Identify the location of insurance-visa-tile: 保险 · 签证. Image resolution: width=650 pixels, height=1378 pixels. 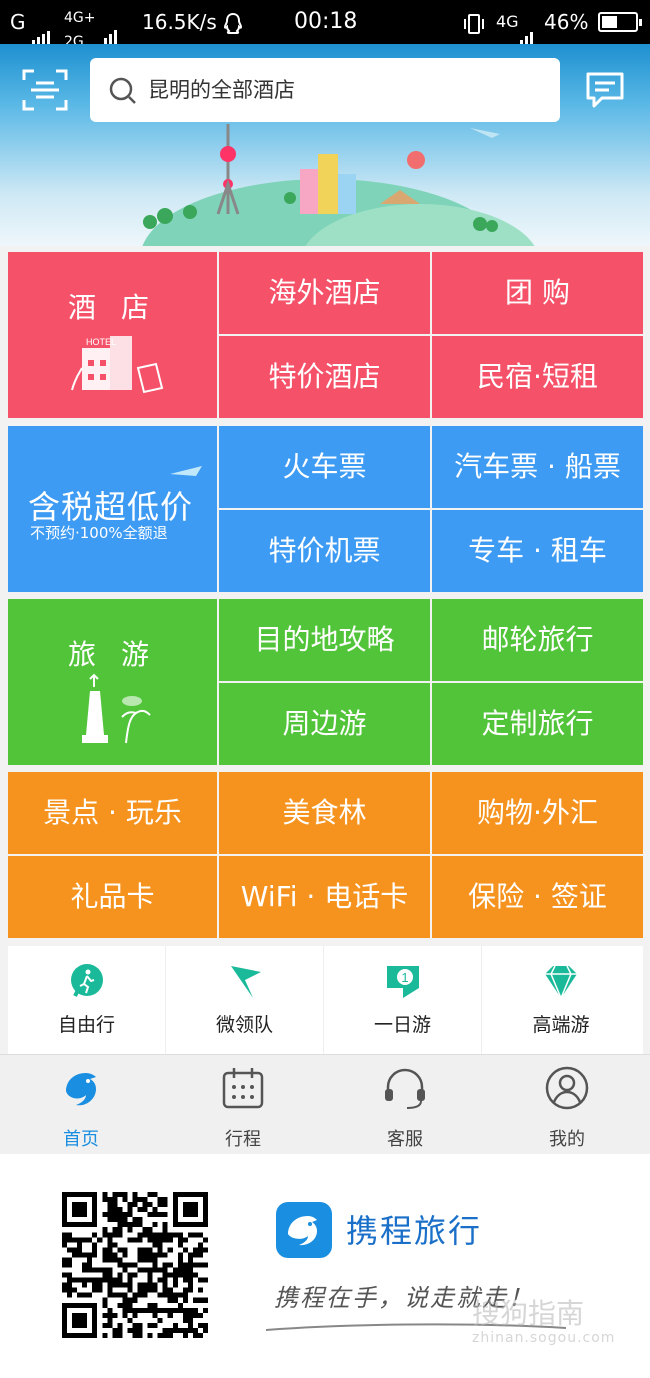
(537, 897).